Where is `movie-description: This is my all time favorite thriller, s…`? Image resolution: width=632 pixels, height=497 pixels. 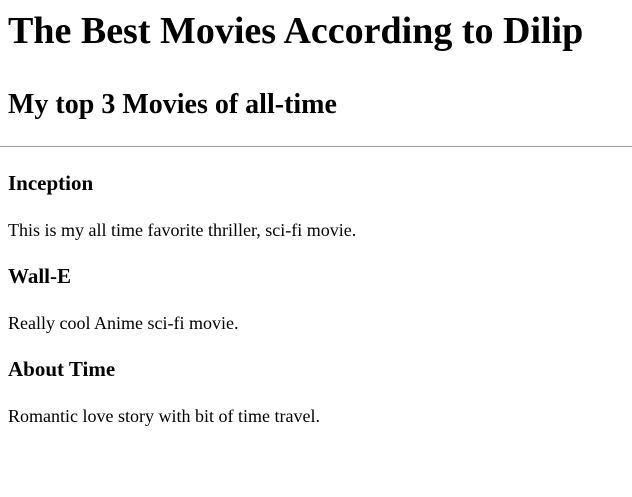 movie-description: This is my all time favorite thriller, s… is located at coordinates (182, 230).